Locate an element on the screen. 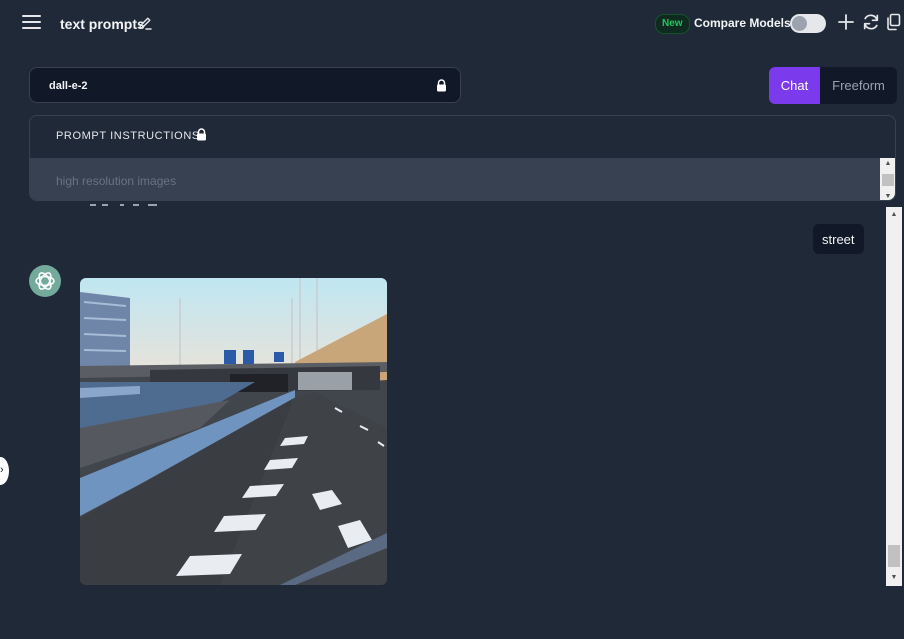 The image size is (904, 639). chat-scrollbar: ▲ ▼ is located at coordinates (894, 396).